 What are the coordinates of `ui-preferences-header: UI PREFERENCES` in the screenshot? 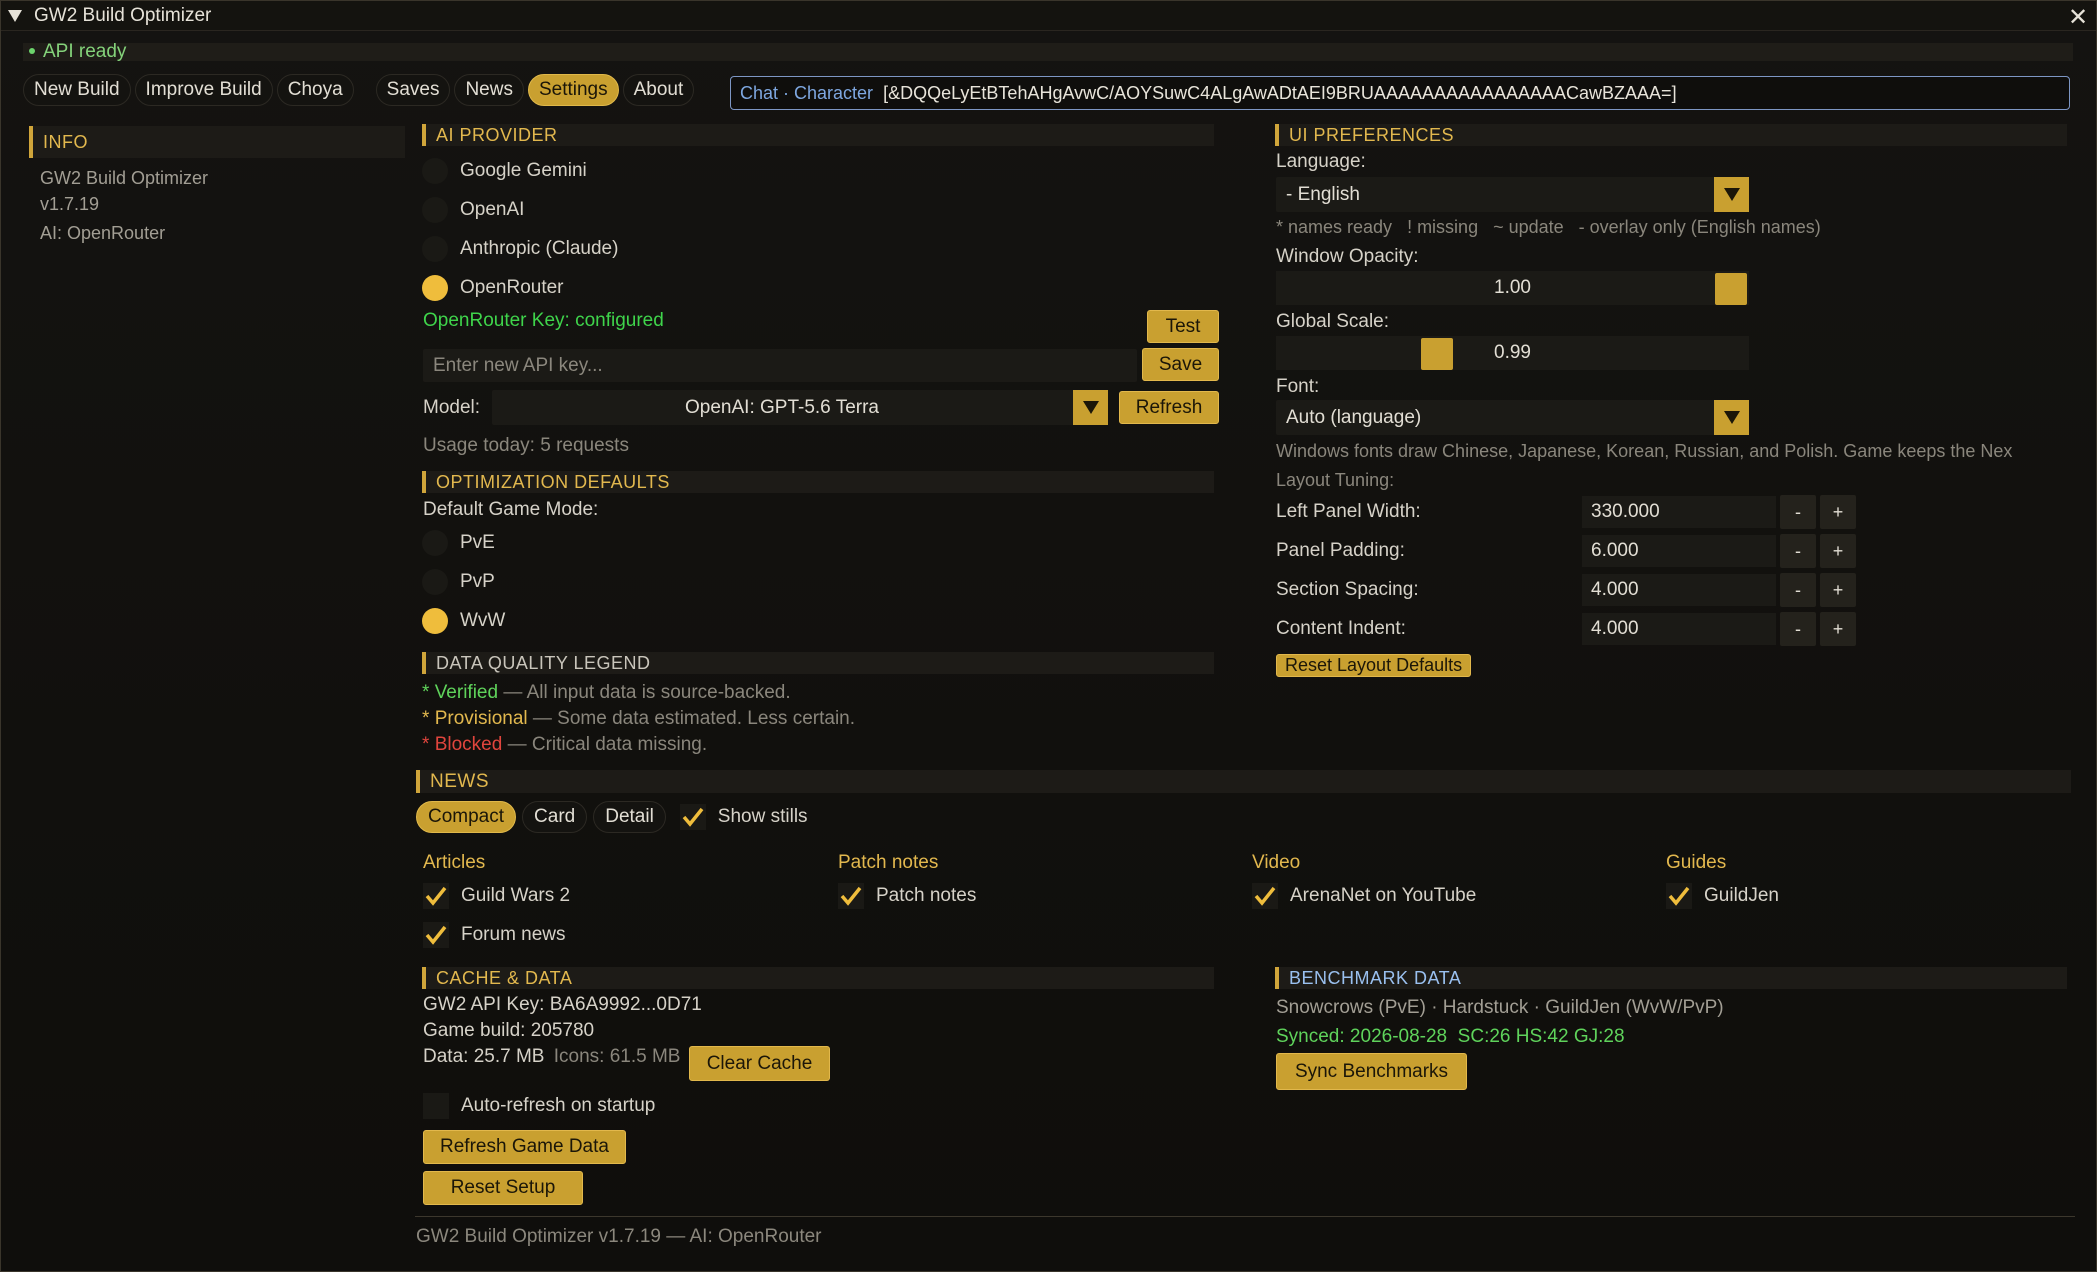 It's located at (1671, 135).